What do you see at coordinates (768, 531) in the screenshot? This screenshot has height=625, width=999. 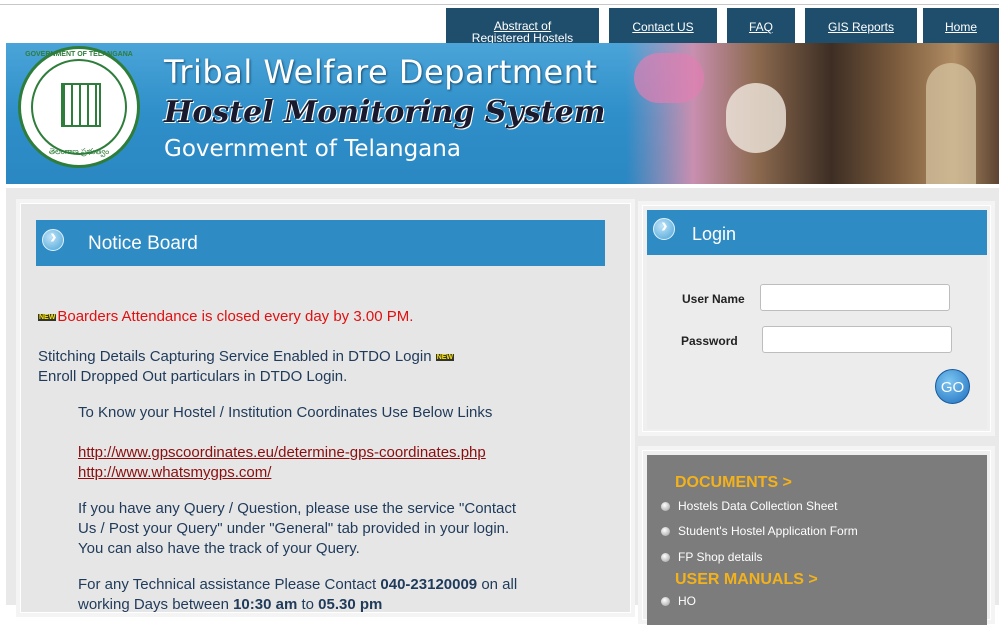 I see `doc-item-label: Student's Hostel Application Form` at bounding box center [768, 531].